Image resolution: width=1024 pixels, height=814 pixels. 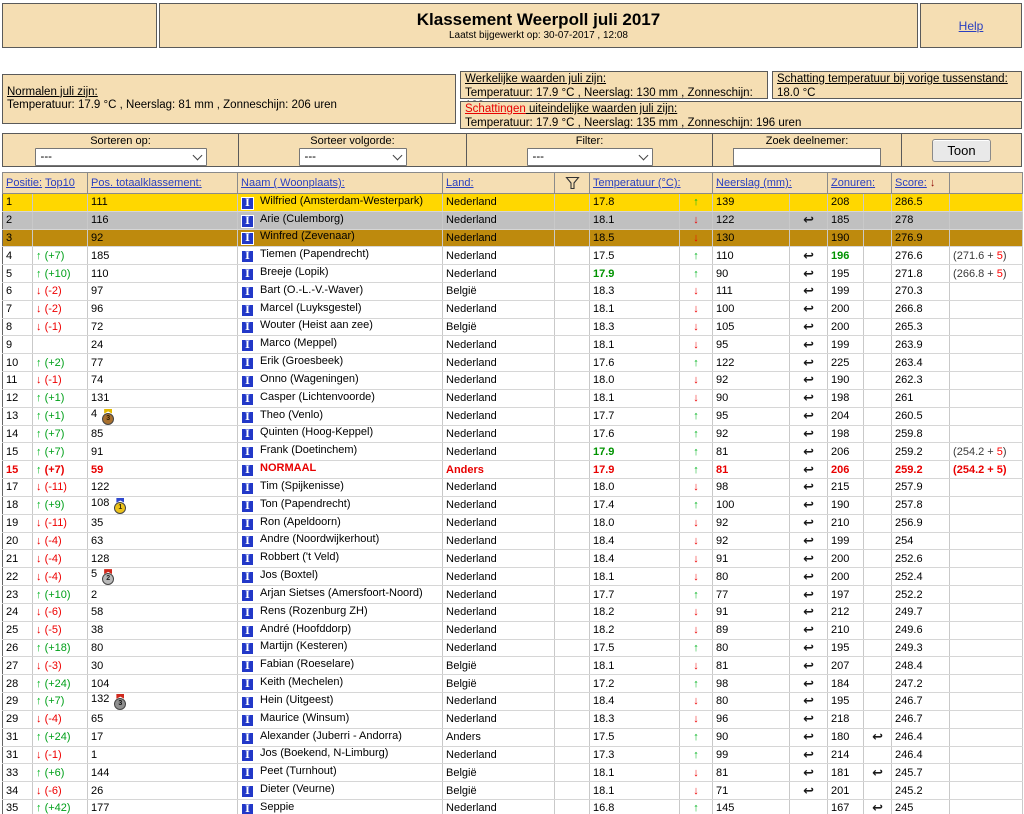 What do you see at coordinates (460, 183) in the screenshot?
I see `sort-land-link: Land:` at bounding box center [460, 183].